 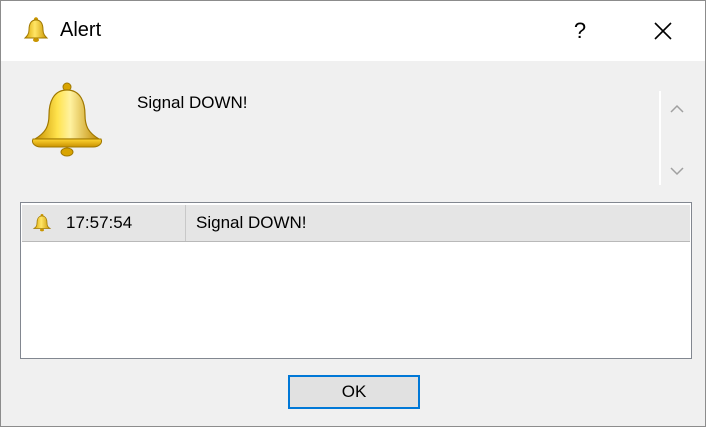 I want to click on message-scrollbar, so click(x=675, y=138).